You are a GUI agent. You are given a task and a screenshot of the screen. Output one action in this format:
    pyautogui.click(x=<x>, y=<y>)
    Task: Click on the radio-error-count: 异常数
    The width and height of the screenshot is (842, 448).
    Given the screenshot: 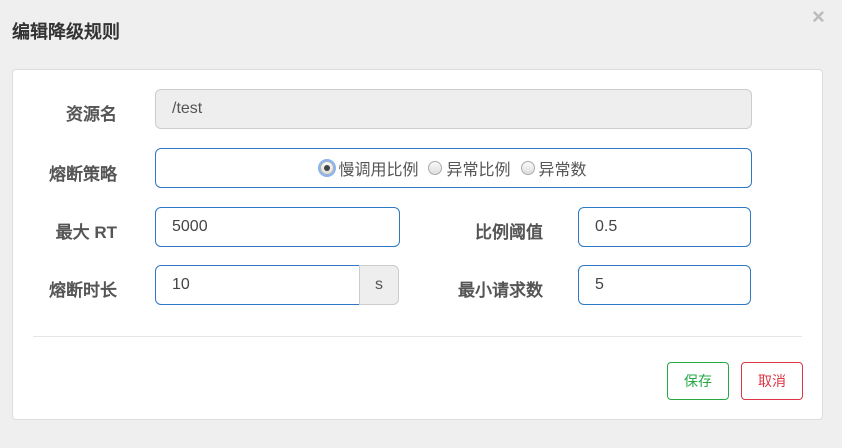 What is the action you would take?
    pyautogui.click(x=553, y=168)
    